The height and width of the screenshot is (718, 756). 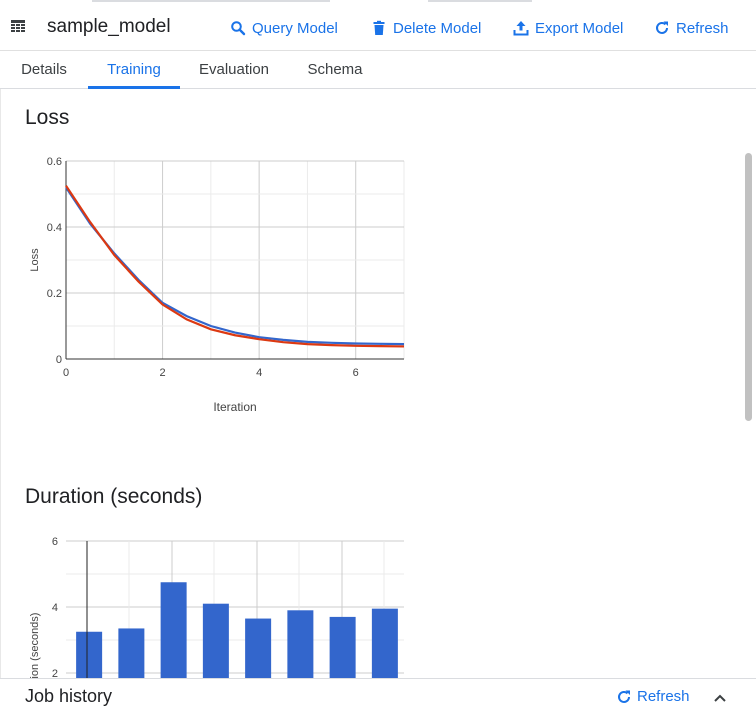 I want to click on refresh-button: Refresh, so click(x=691, y=28).